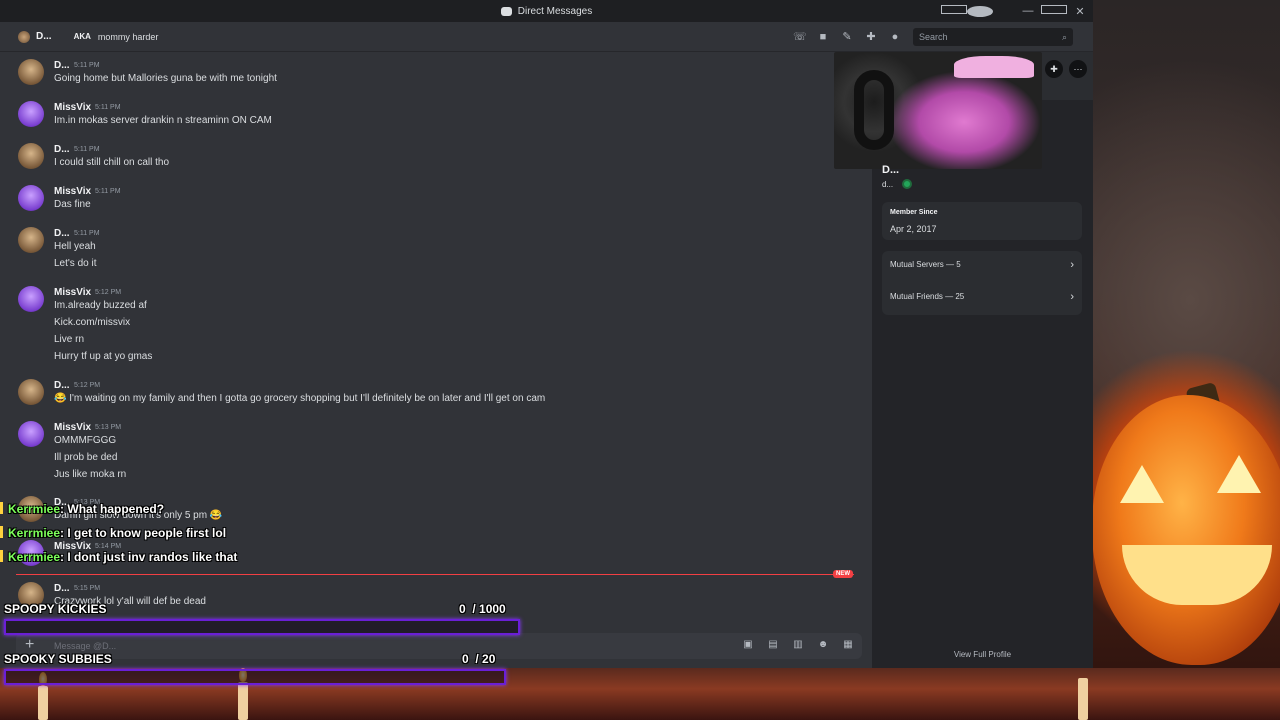 The width and height of the screenshot is (1280, 720). Describe the element at coordinates (435, 574) in the screenshot. I see `new-messages-divider` at that location.